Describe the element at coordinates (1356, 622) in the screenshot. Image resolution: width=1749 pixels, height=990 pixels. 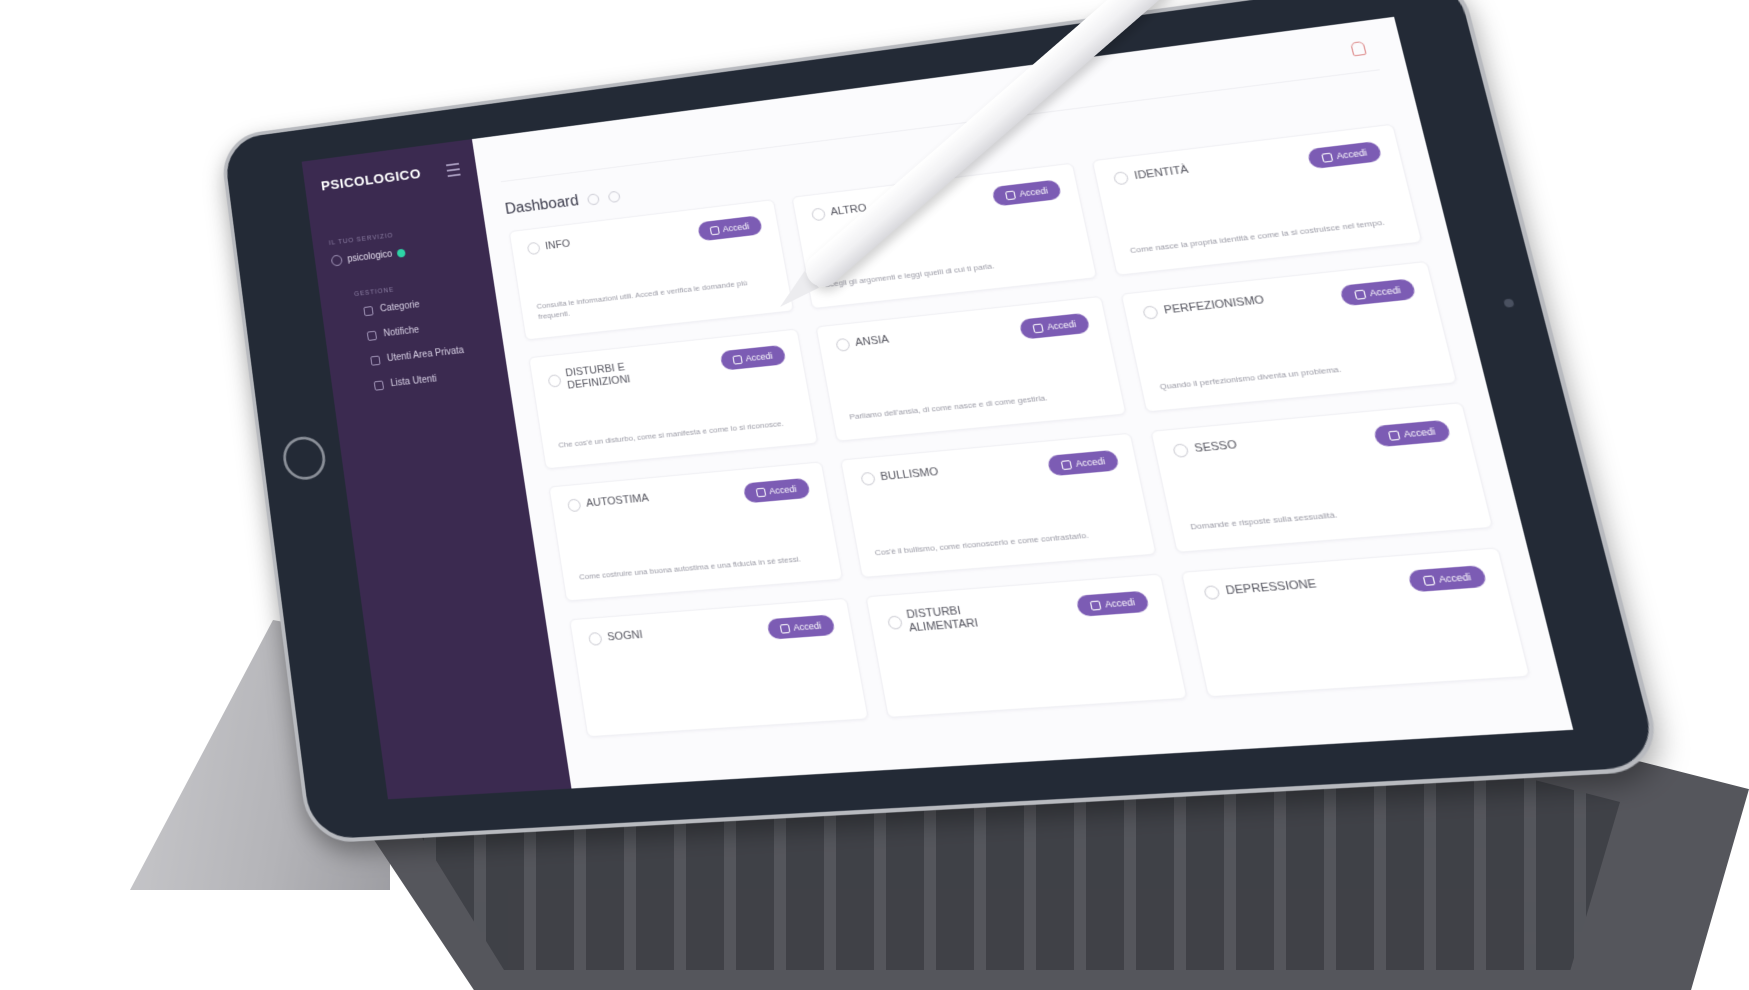
I see `category-card-depressione: DEPRESSIONE Accedi` at that location.